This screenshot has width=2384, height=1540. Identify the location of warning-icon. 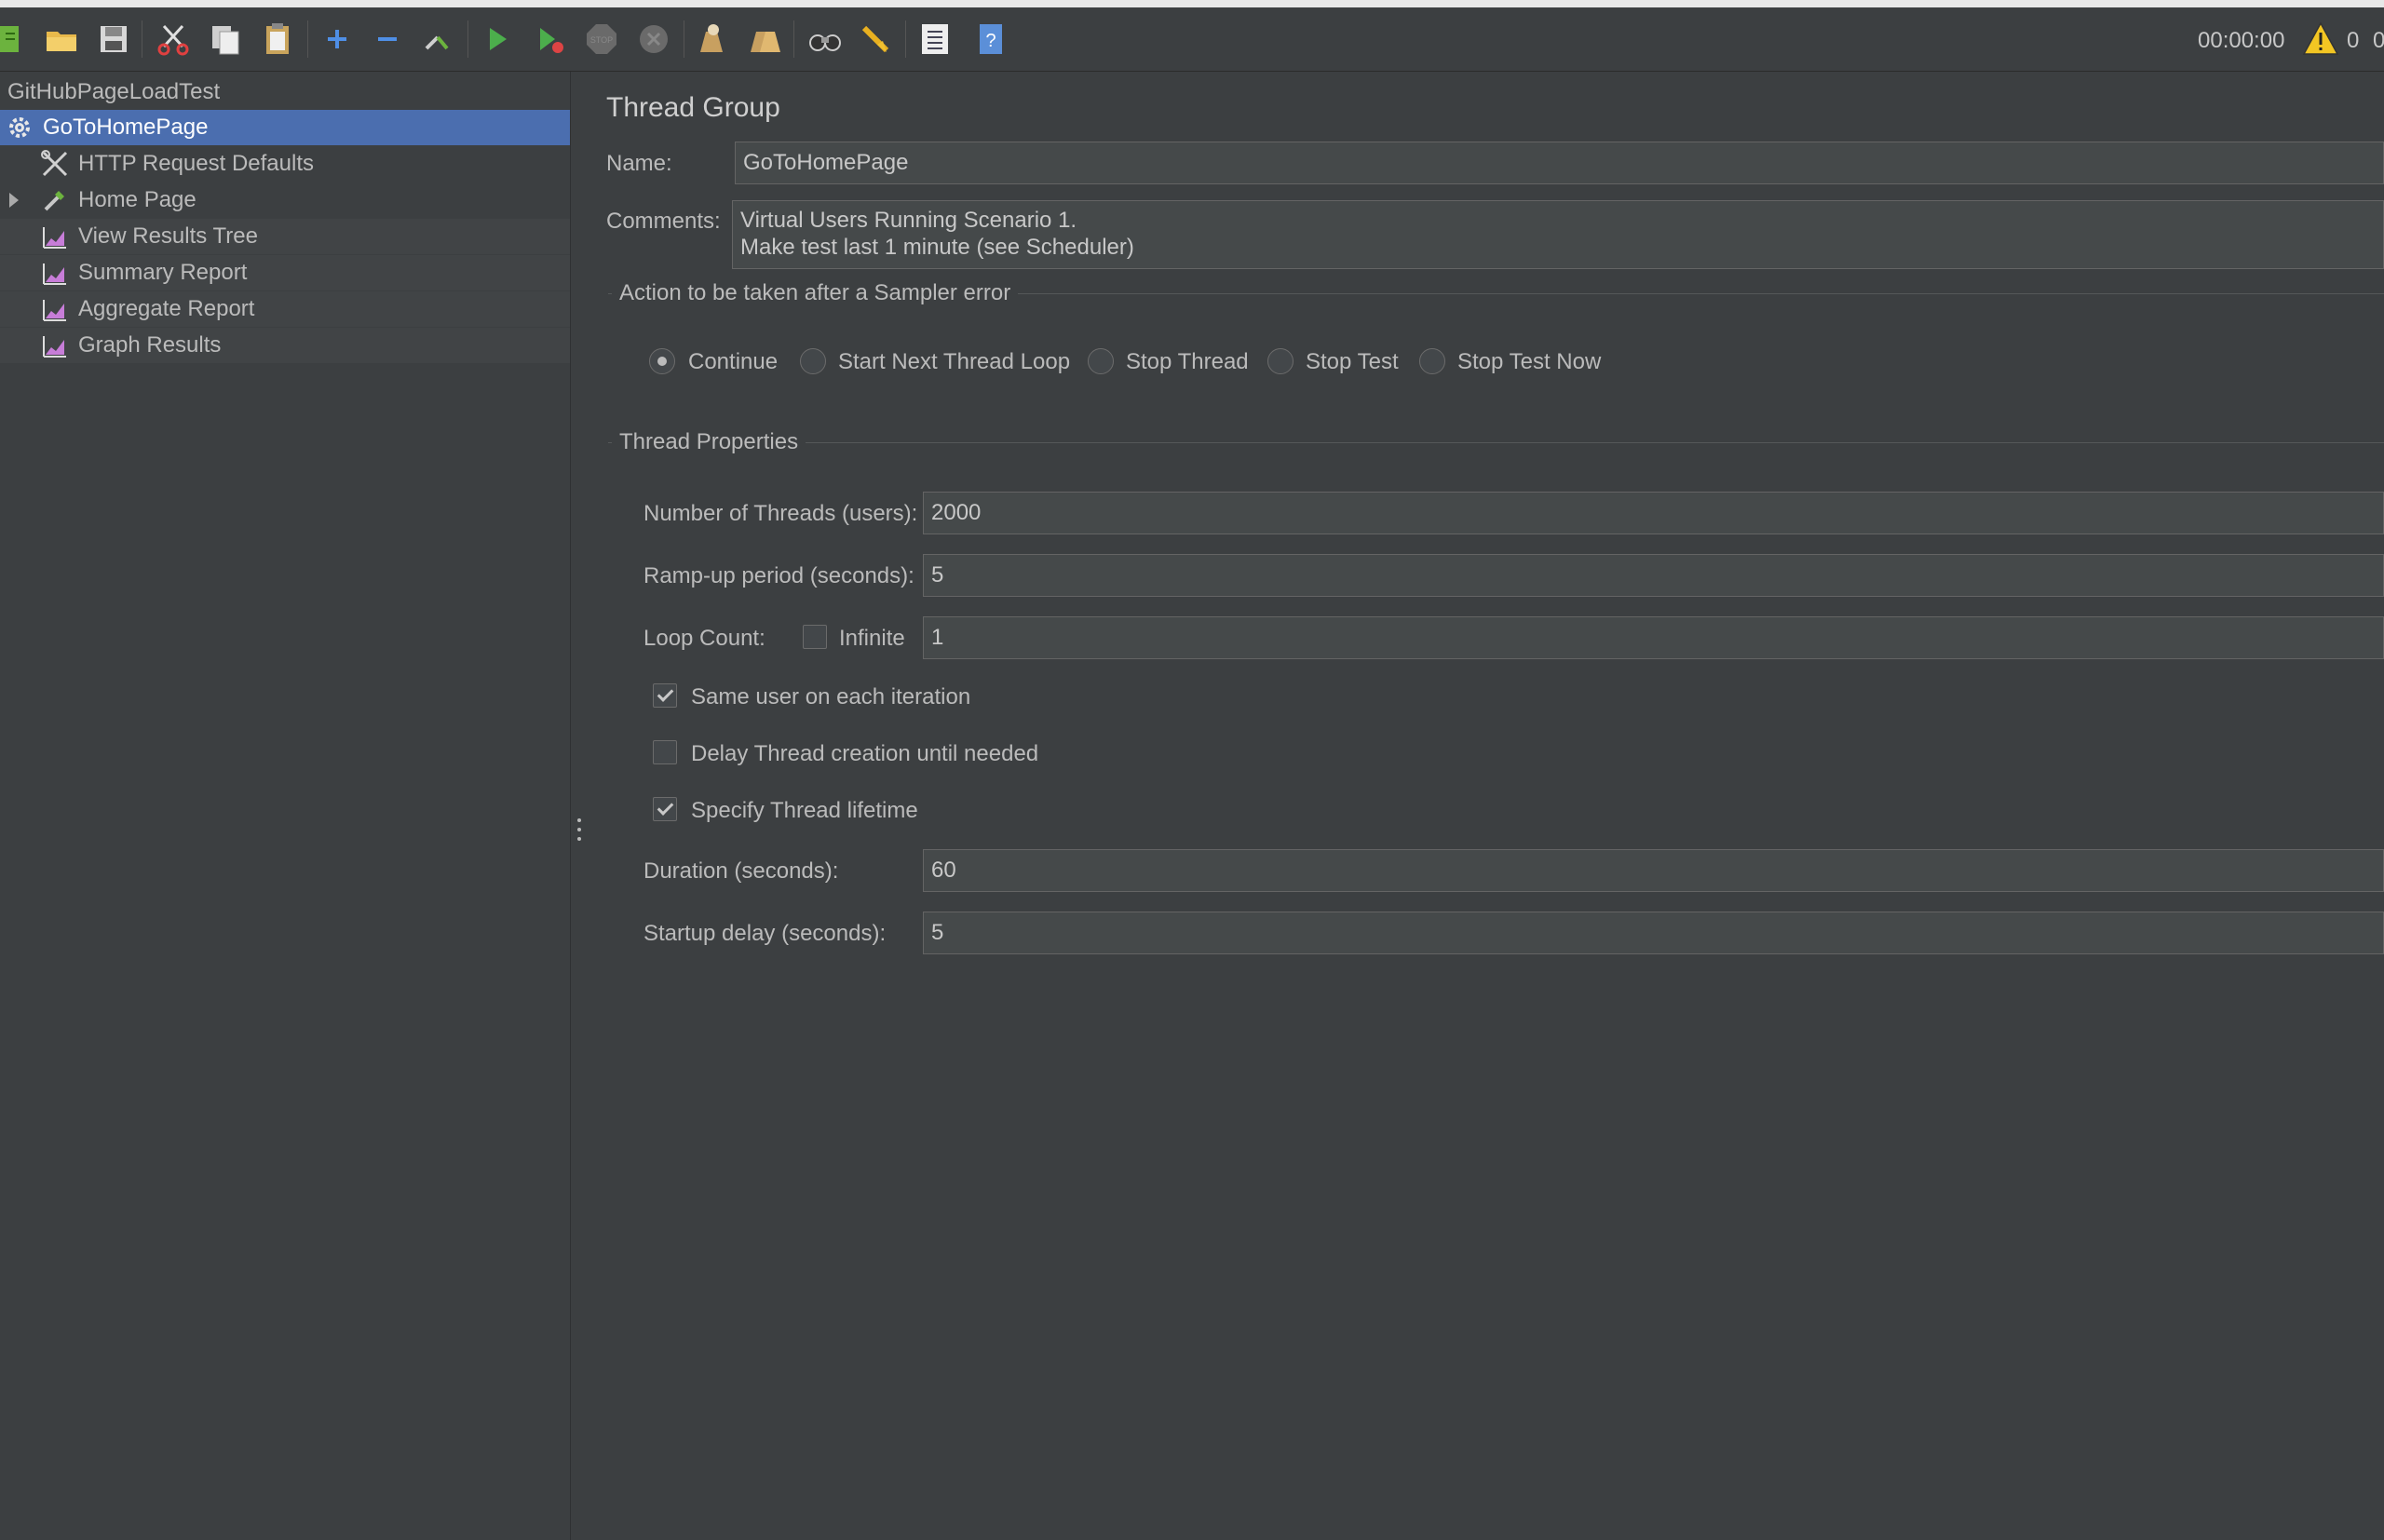
(2320, 39).